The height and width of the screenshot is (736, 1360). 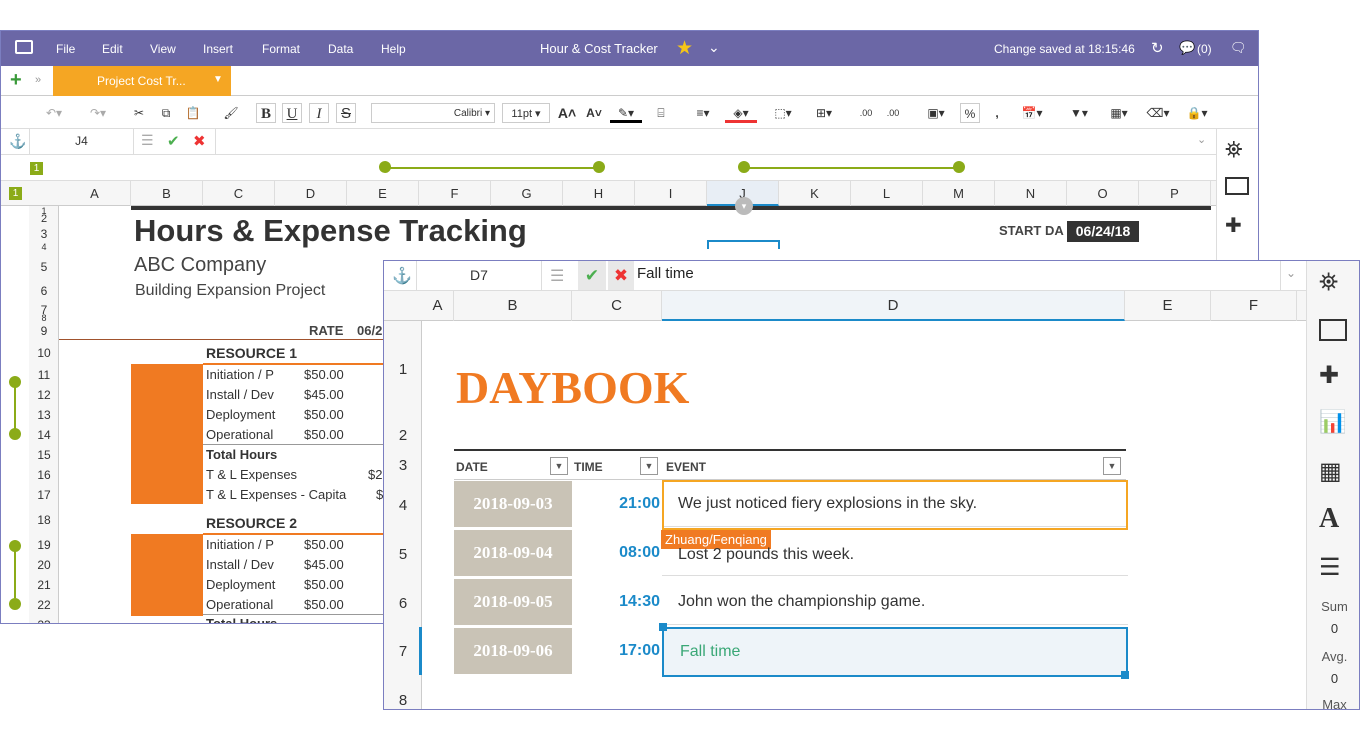 What do you see at coordinates (1119, 113) in the screenshot?
I see `table-icon: ▦▾` at bounding box center [1119, 113].